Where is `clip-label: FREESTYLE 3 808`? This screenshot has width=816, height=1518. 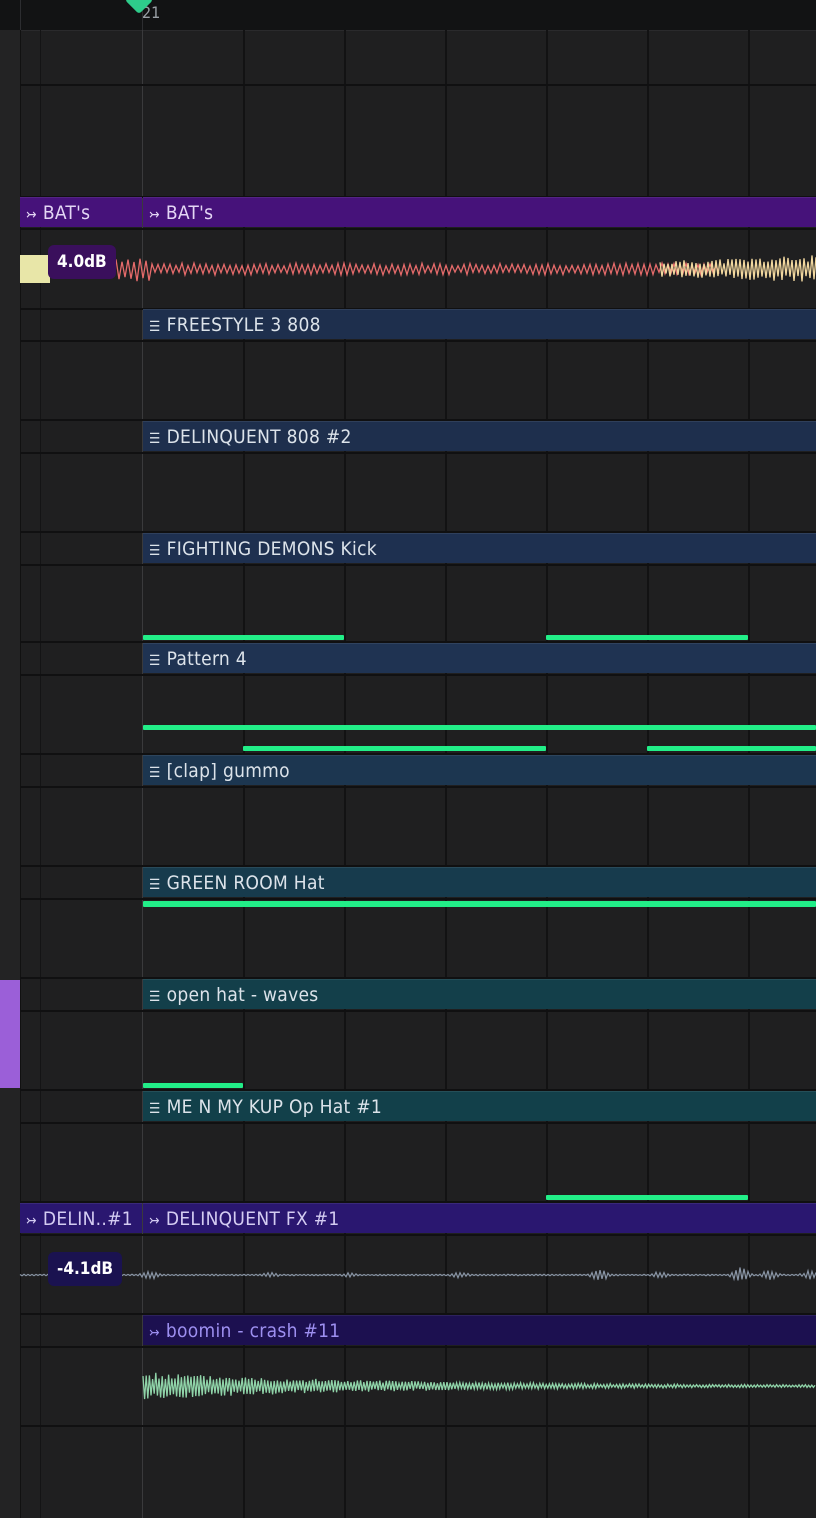 clip-label: FREESTYLE 3 808 is located at coordinates (243, 325).